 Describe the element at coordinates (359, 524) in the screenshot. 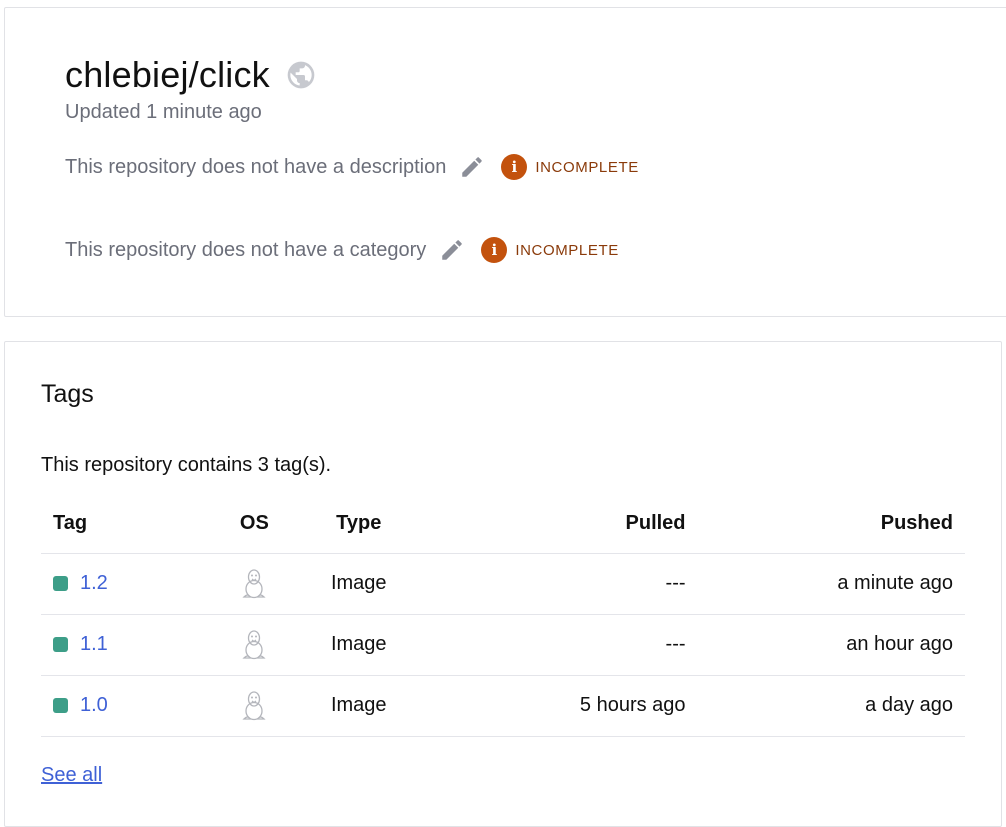

I see `column-header-type: Type` at that location.